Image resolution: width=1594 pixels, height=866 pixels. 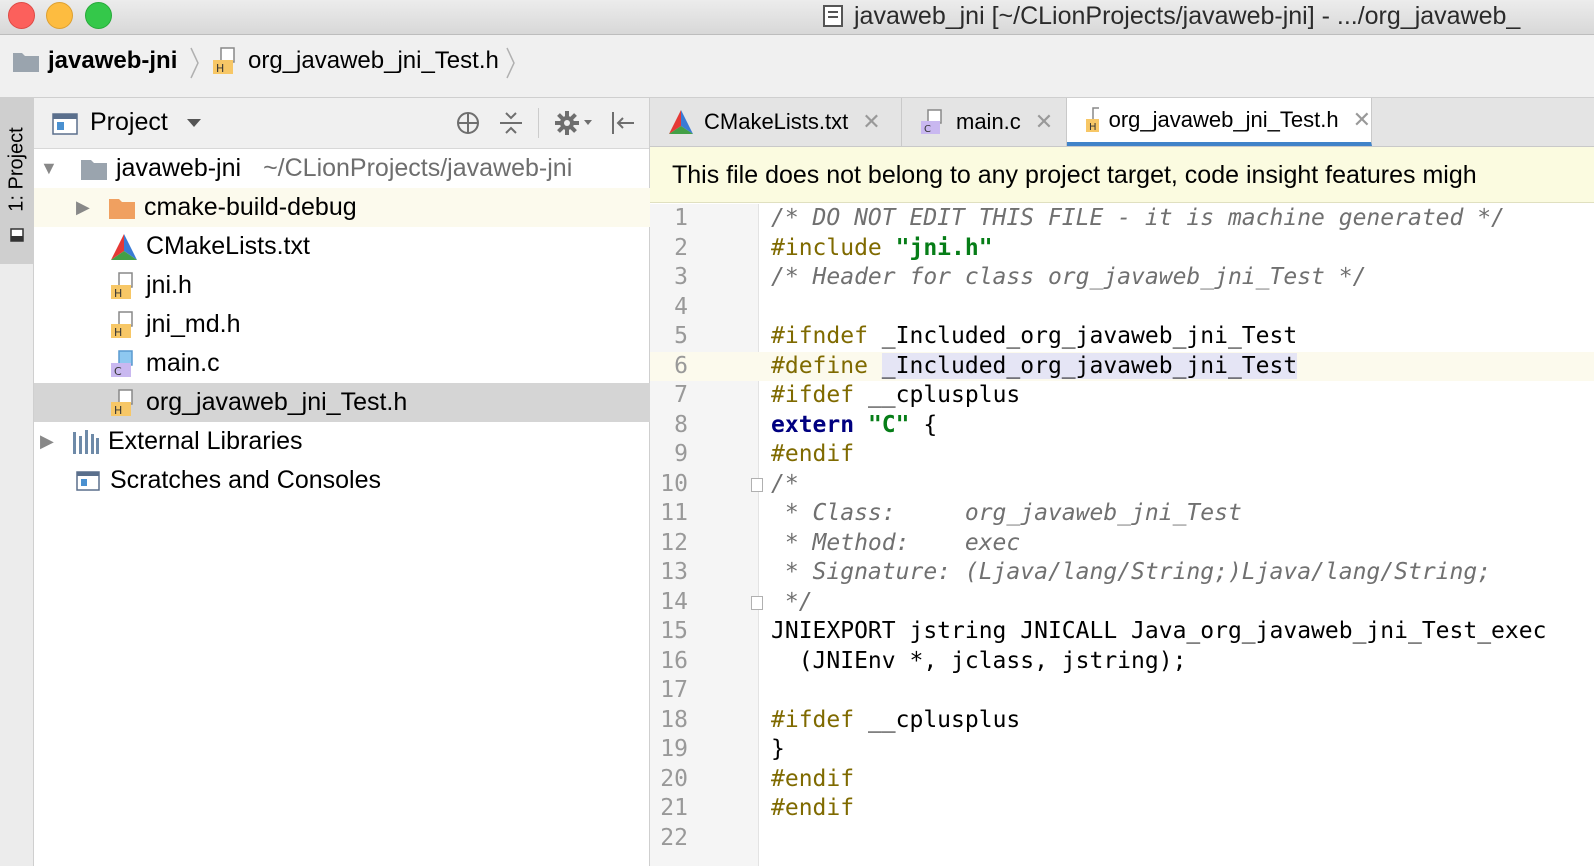 What do you see at coordinates (674, 690) in the screenshot?
I see `code-line: 17` at bounding box center [674, 690].